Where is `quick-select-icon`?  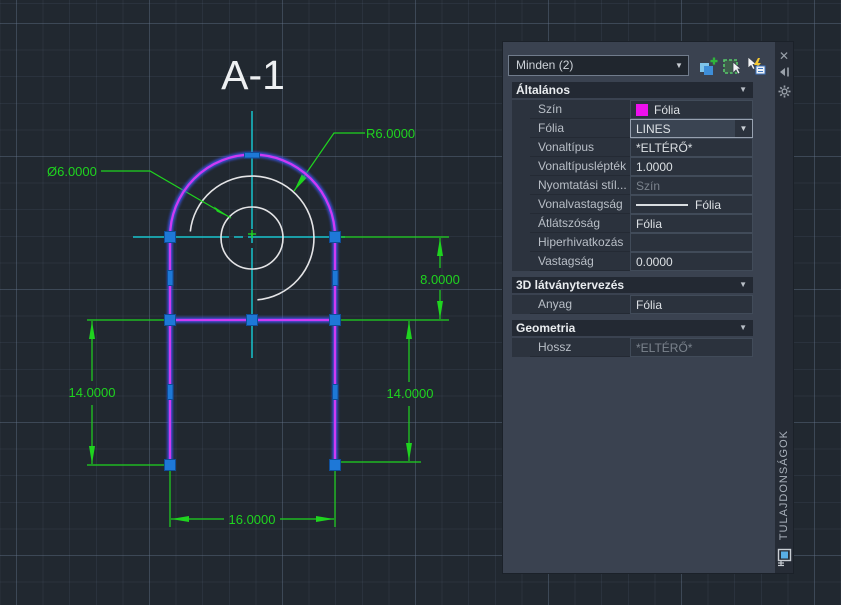
quick-select-icon is located at coordinates (756, 65).